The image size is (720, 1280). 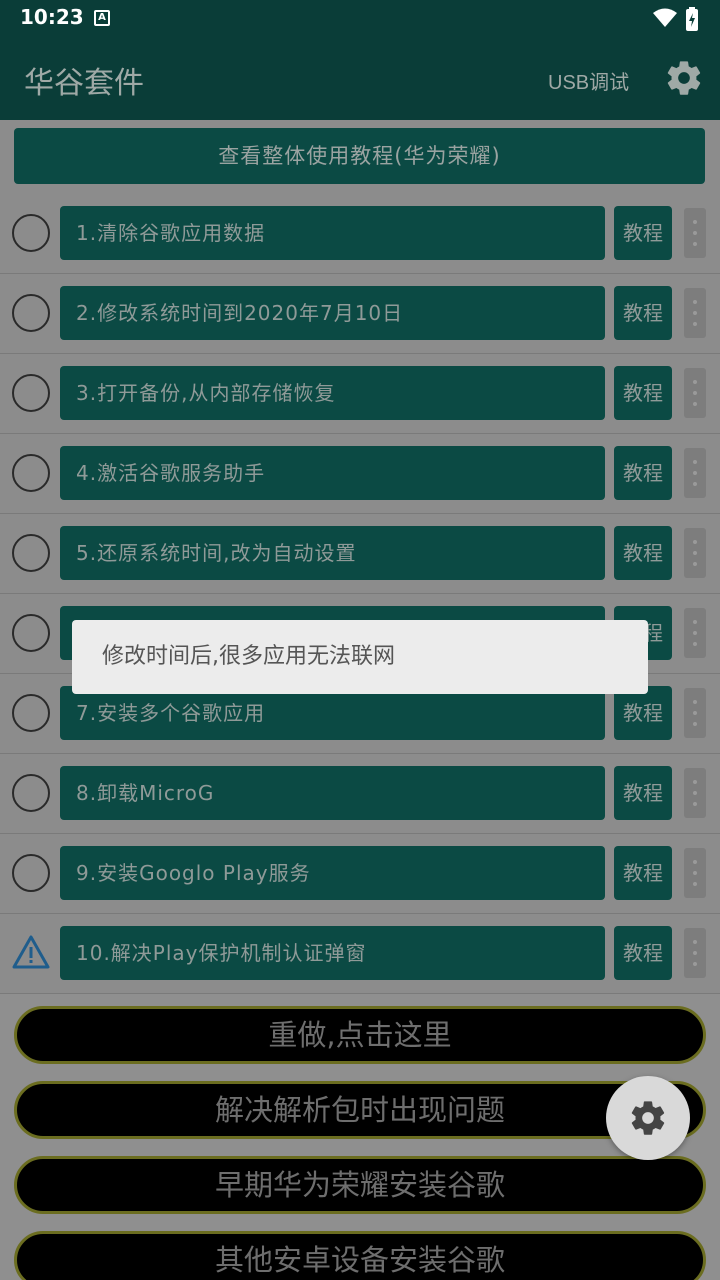 What do you see at coordinates (332, 953) in the screenshot?
I see `step-button: 10.解决Play保护机制认证弹窗` at bounding box center [332, 953].